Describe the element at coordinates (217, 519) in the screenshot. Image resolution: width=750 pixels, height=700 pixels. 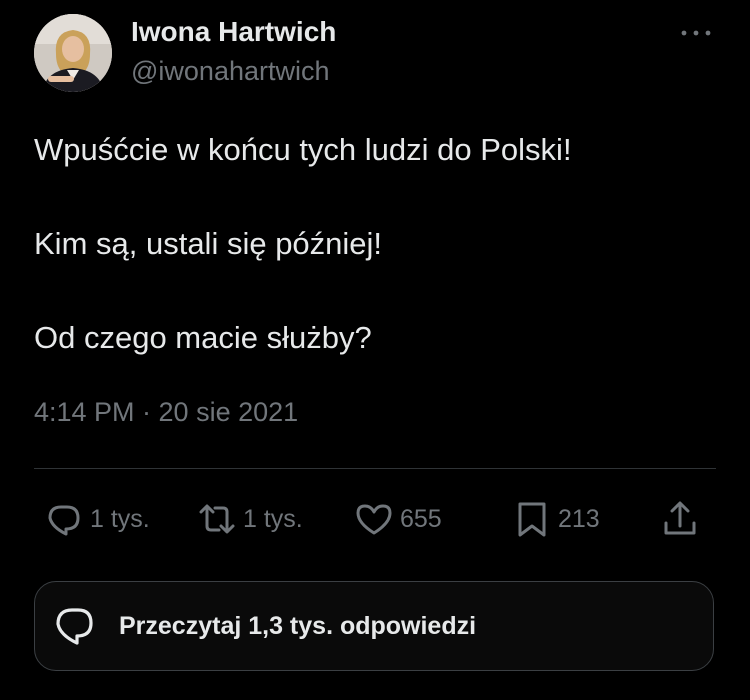
I see `repost-icon` at that location.